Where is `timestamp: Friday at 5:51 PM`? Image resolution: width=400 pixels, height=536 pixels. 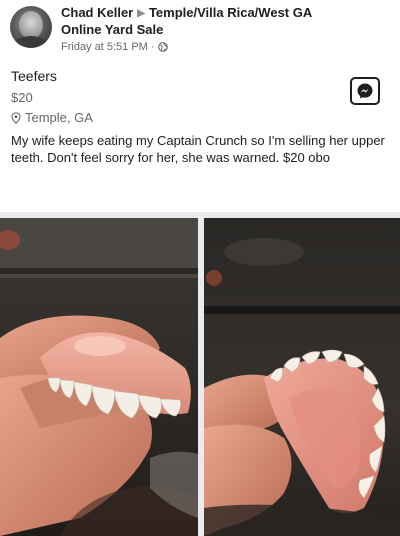 timestamp: Friday at 5:51 PM is located at coordinates (104, 47).